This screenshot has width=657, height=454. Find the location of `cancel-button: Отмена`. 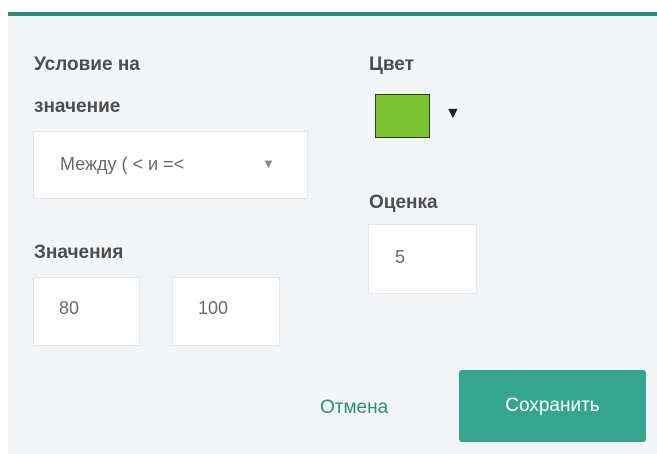

cancel-button: Отмена is located at coordinates (354, 408).